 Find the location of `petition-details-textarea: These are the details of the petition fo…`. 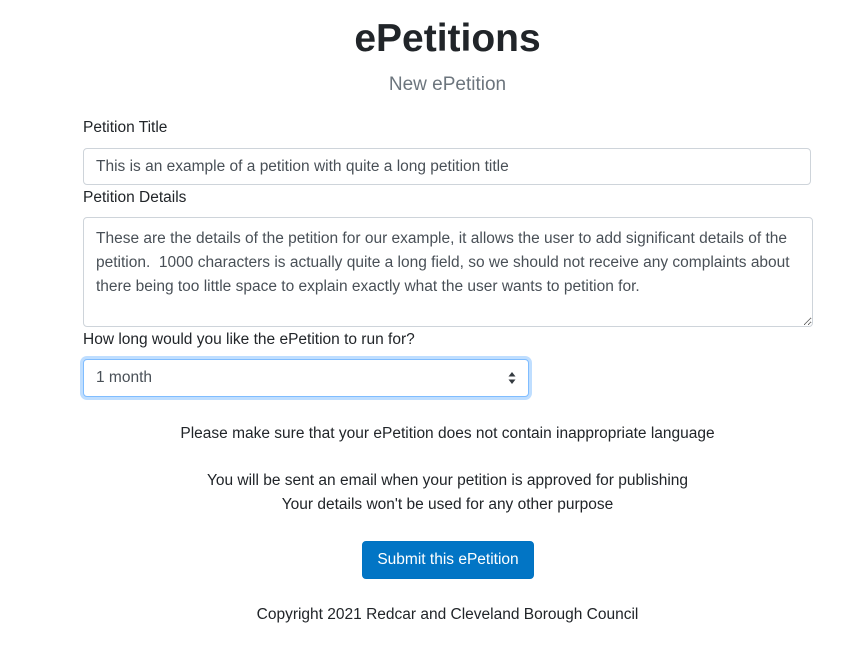

petition-details-textarea: These are the details of the petition fo… is located at coordinates (448, 272).